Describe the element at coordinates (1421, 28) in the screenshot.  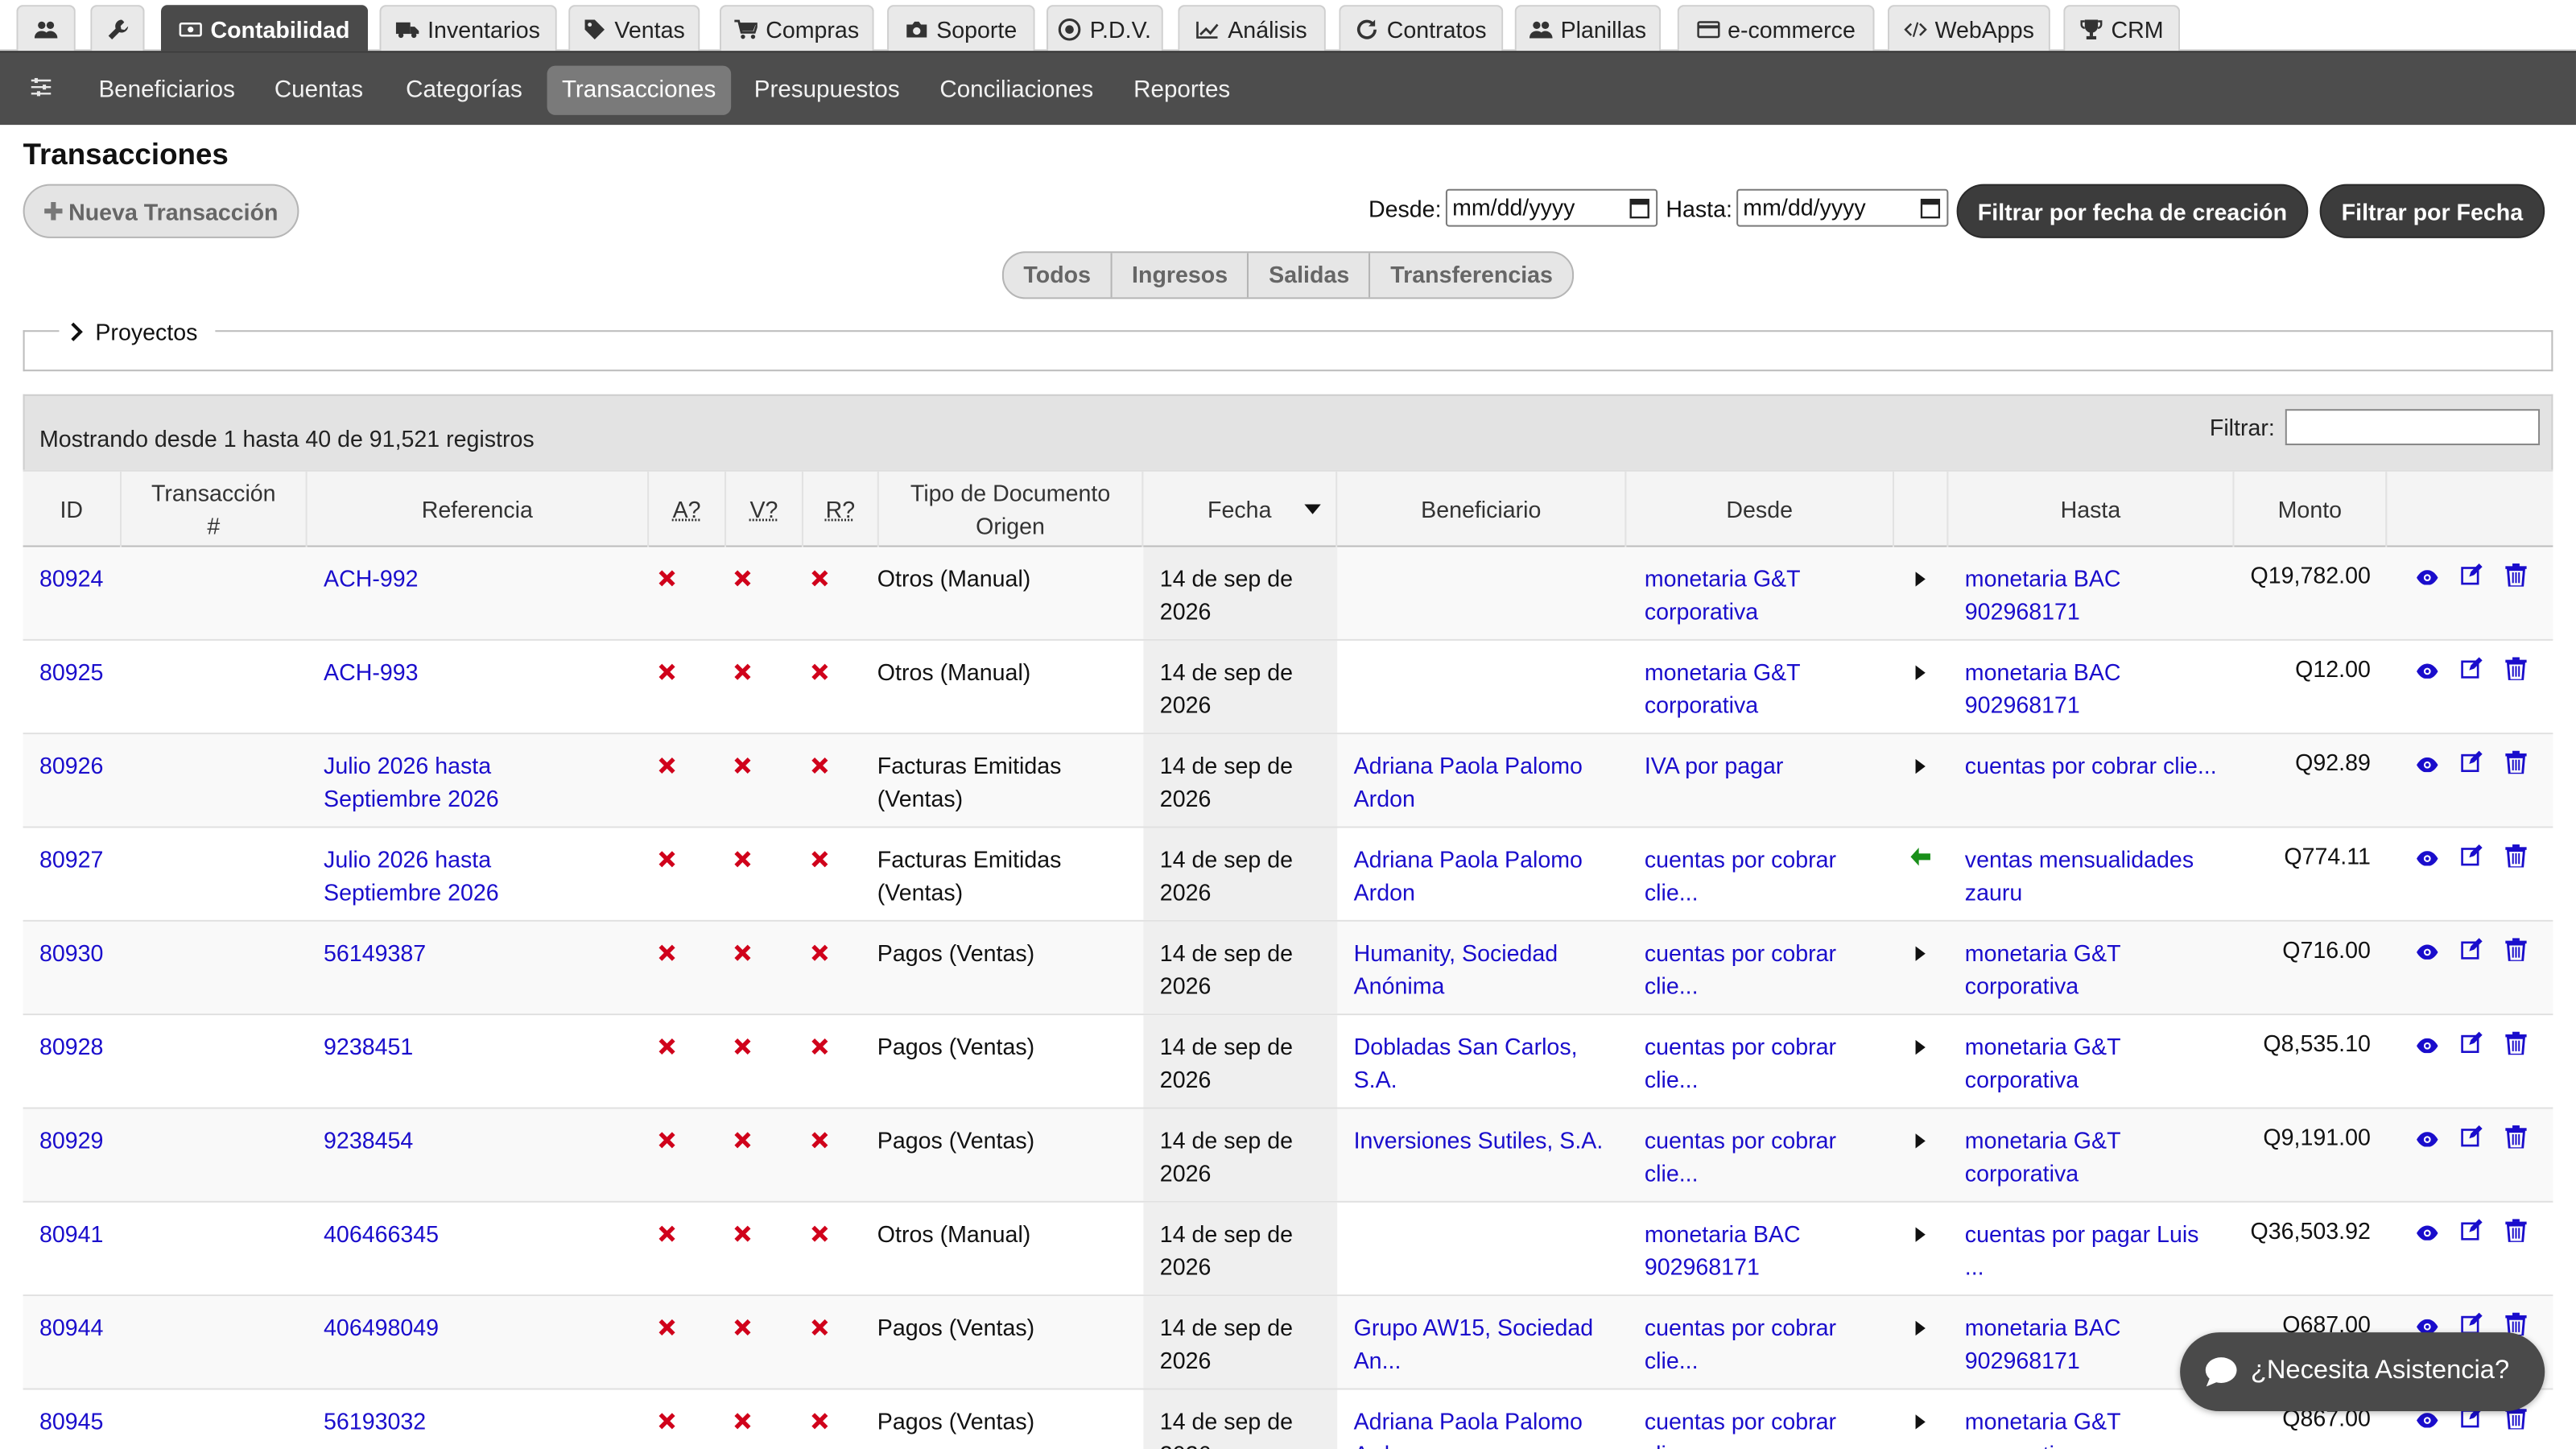
I see `module-tab-contratos: Contratos` at that location.